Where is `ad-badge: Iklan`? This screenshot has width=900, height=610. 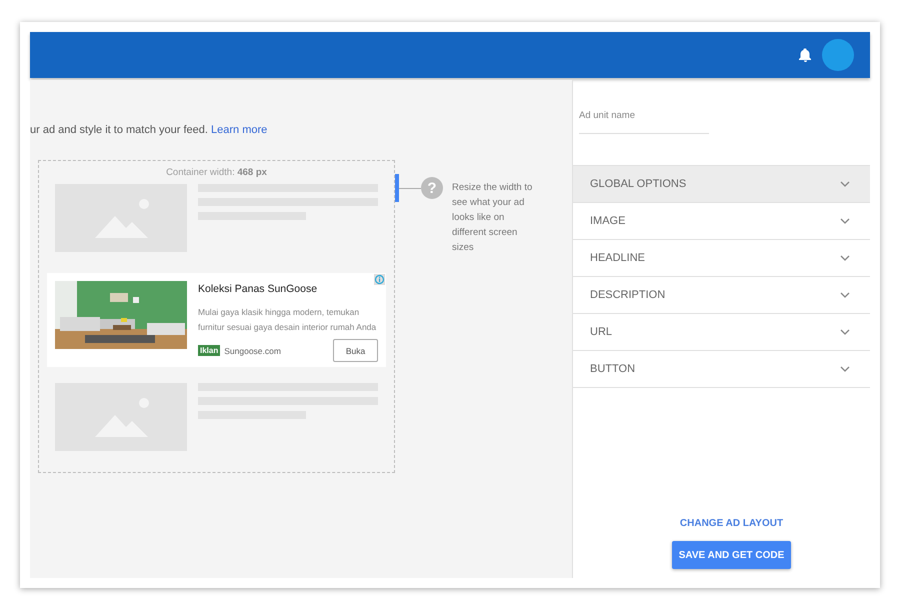
ad-badge: Iklan is located at coordinates (209, 350).